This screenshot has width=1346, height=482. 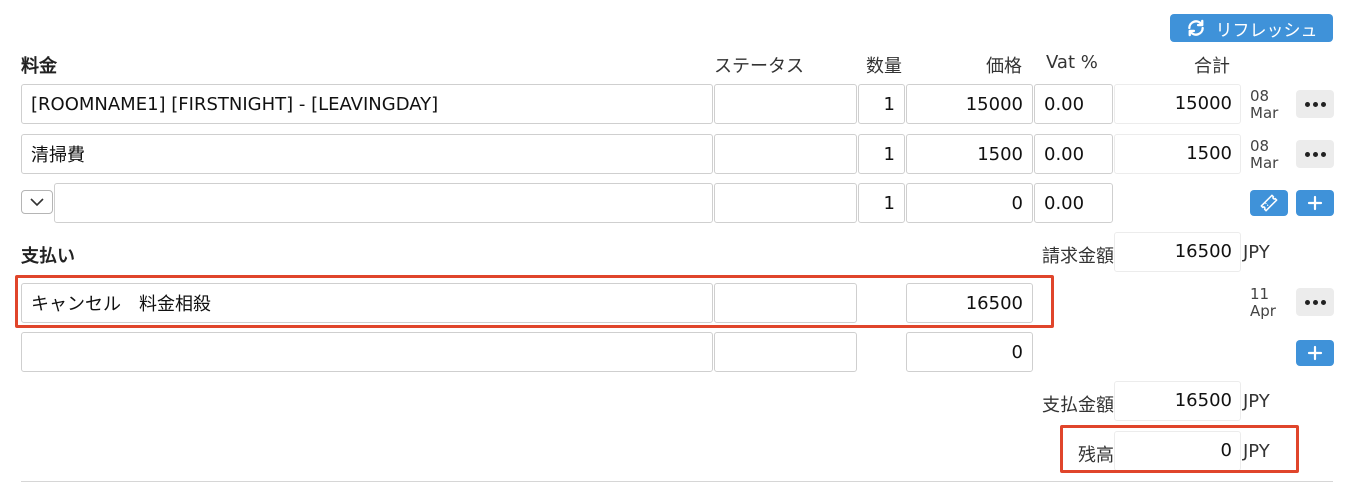 I want to click on refresh-icon, so click(x=1195, y=28).